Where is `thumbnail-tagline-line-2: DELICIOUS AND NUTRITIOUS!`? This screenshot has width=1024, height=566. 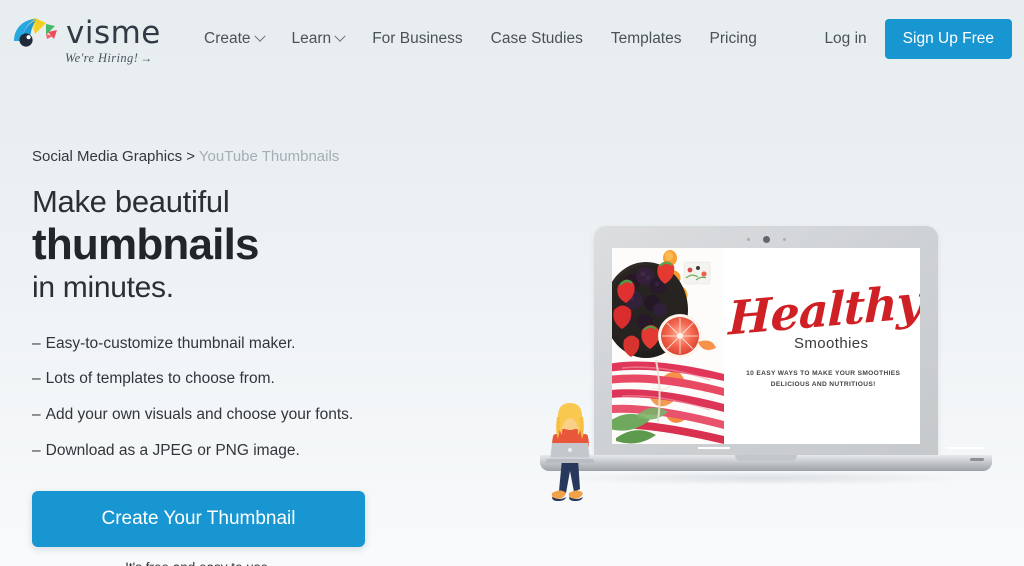 thumbnail-tagline-line-2: DELICIOUS AND NUTRITIOUS! is located at coordinates (823, 385).